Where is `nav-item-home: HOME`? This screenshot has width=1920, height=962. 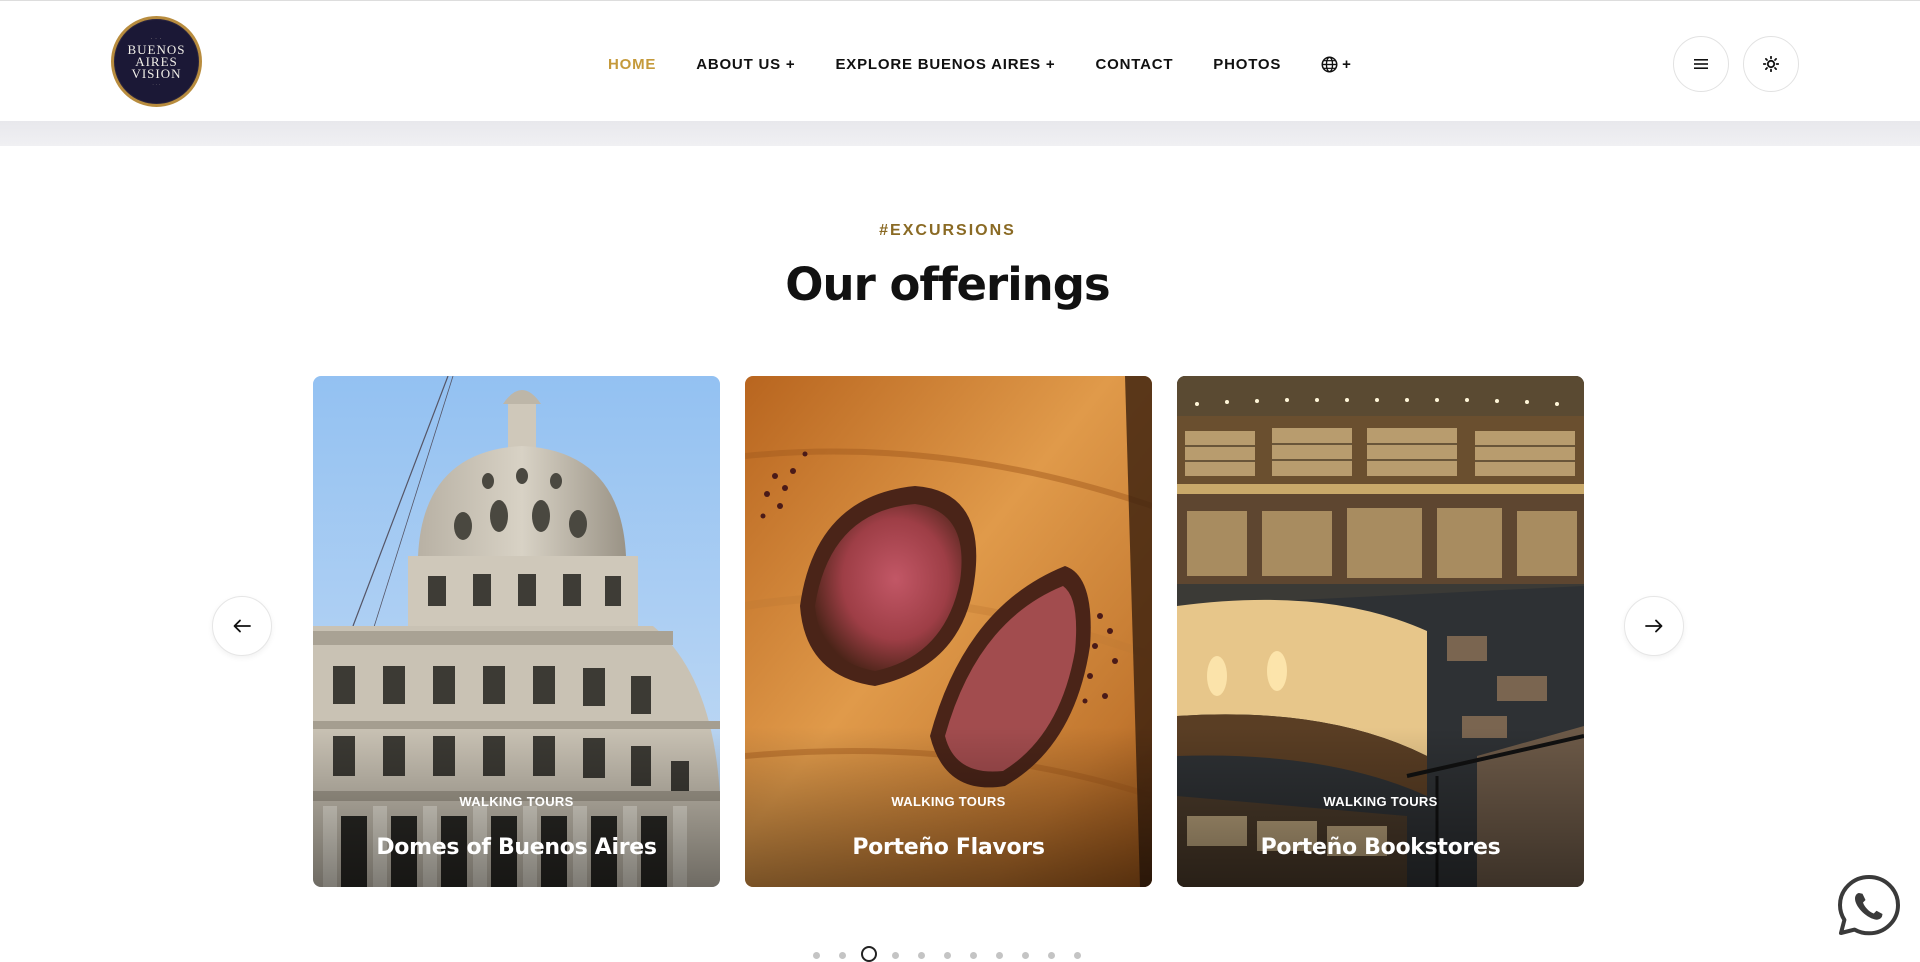
nav-item-home: HOME is located at coordinates (632, 64).